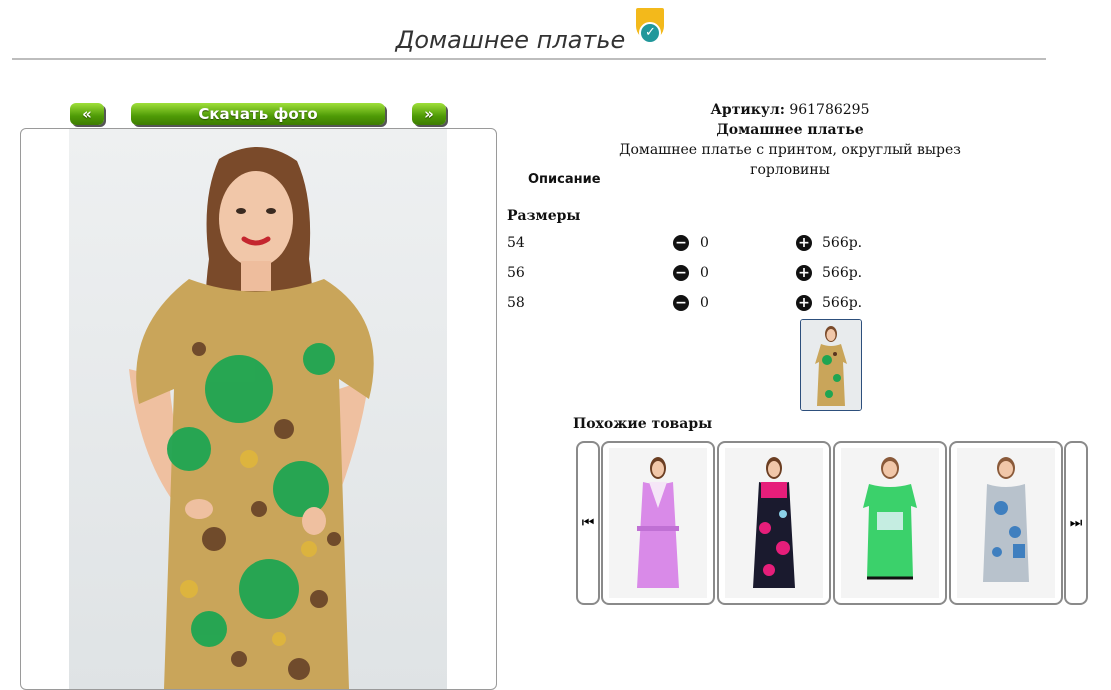 Image resolution: width=1111 pixels, height=690 pixels. I want to click on similar-next-button: ⏭, so click(1076, 523).